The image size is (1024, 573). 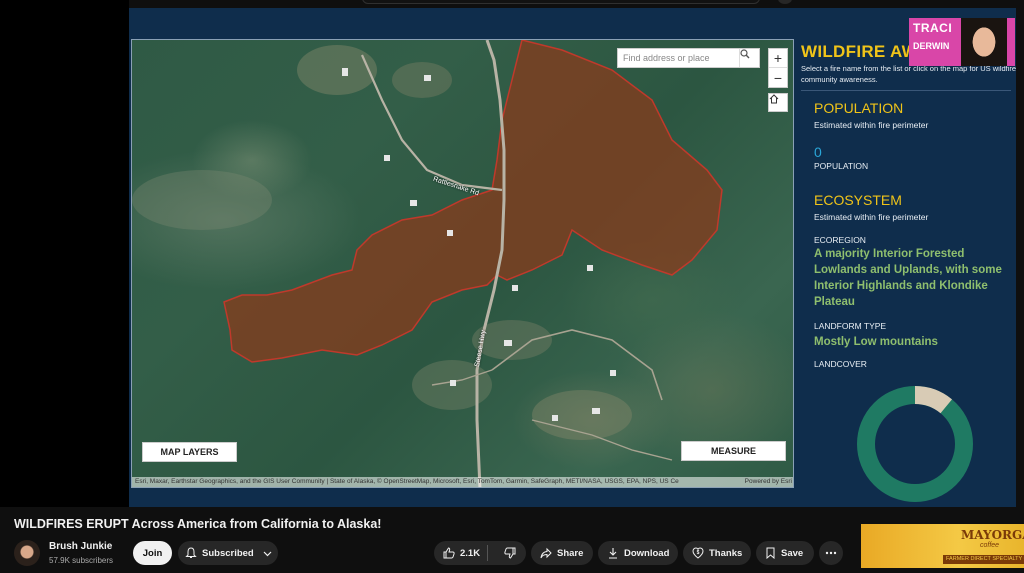 I want to click on landcover-donut-chart, so click(x=915, y=444).